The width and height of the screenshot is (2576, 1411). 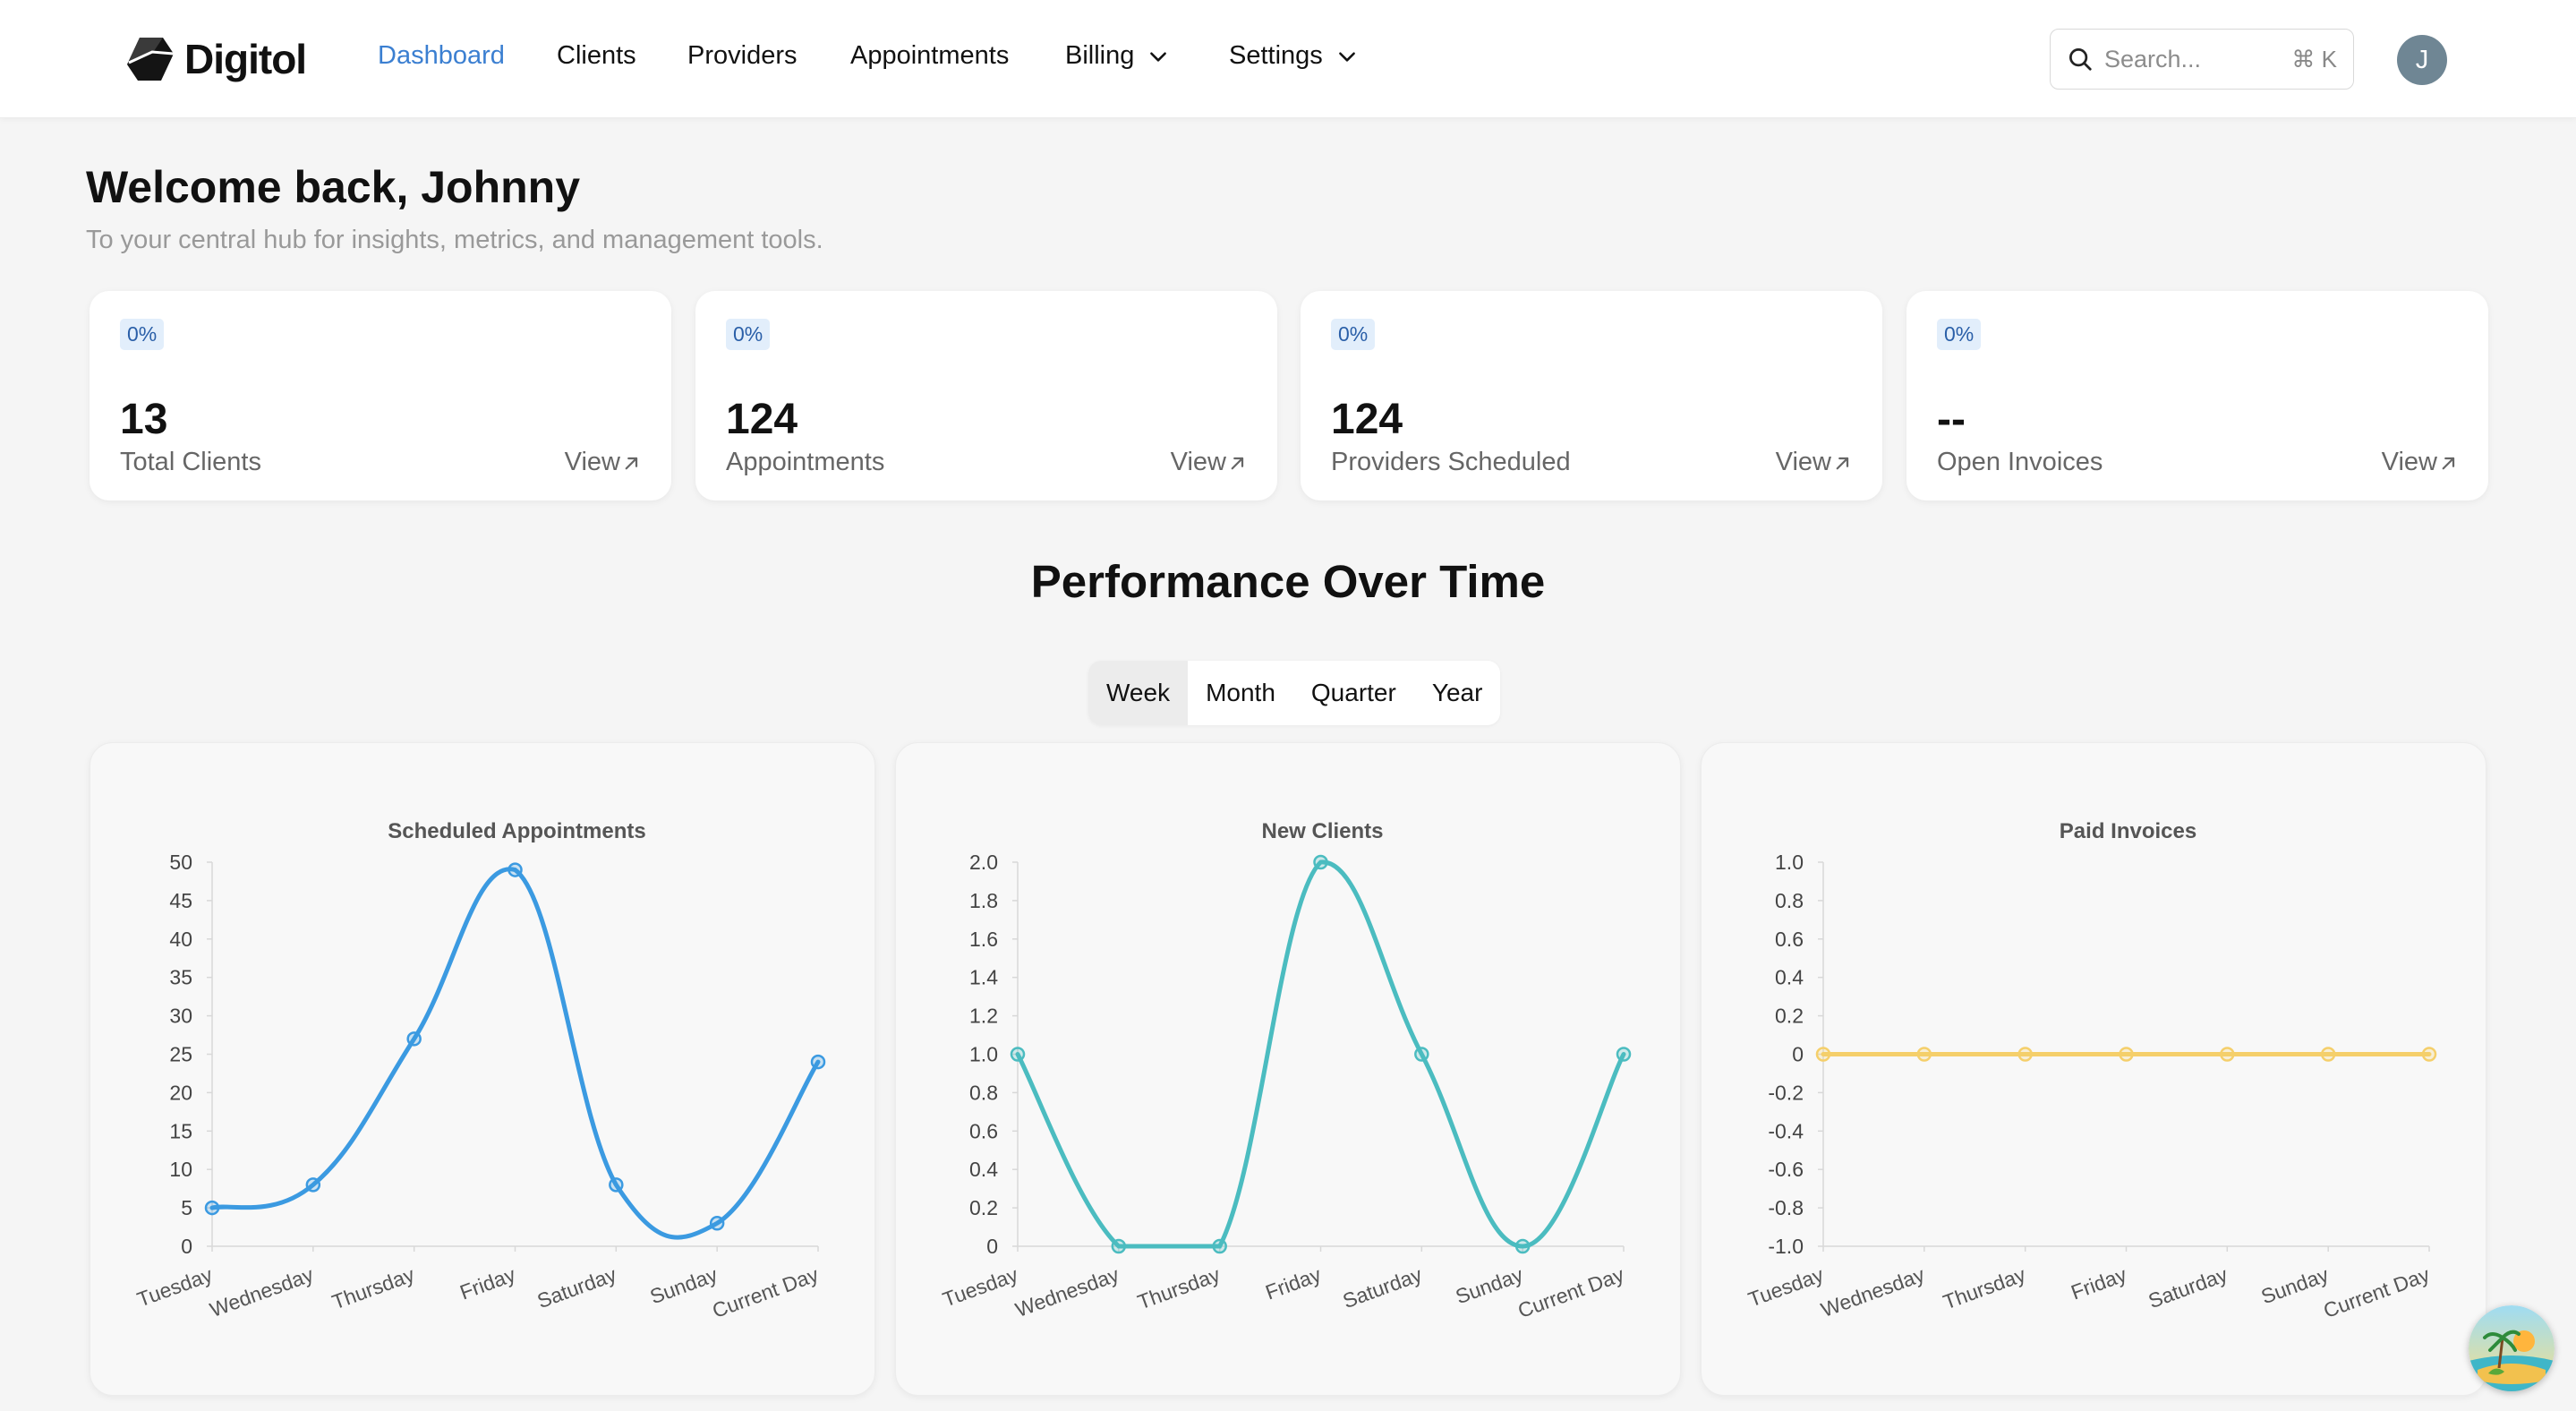 What do you see at coordinates (929, 56) in the screenshot?
I see `nav-appointments: Appointments` at bounding box center [929, 56].